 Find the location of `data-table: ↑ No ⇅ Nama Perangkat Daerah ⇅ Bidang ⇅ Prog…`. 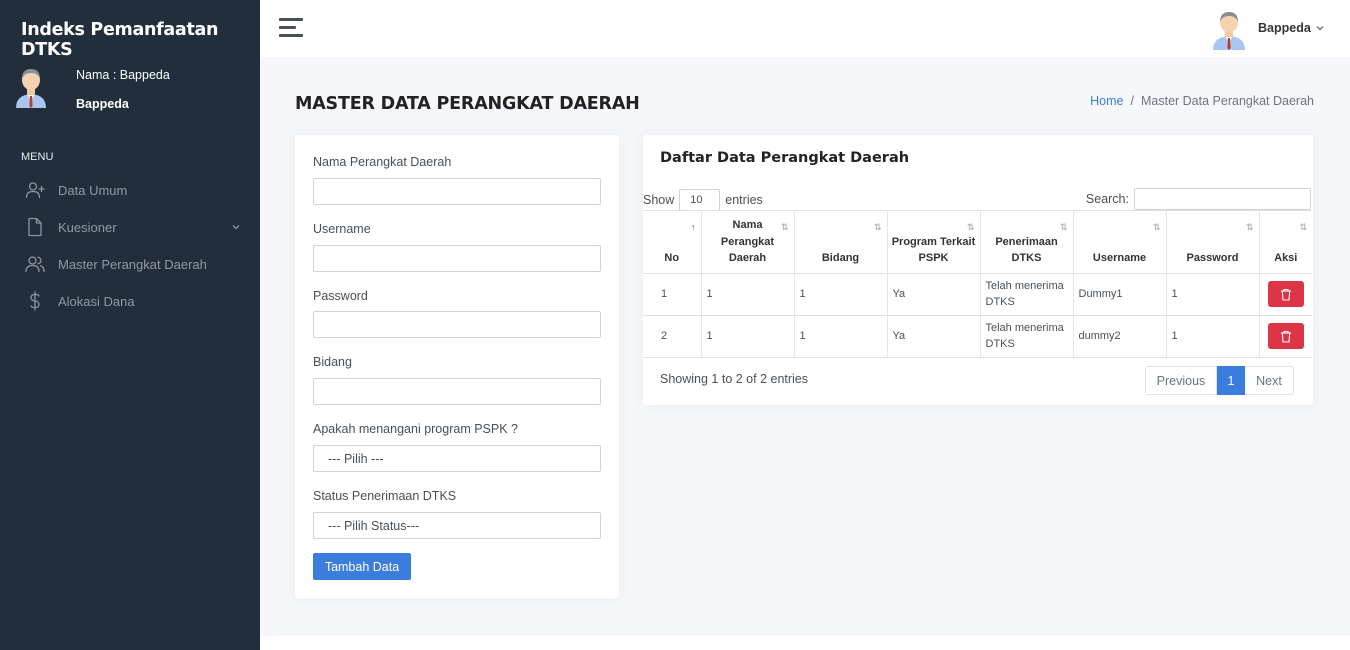

data-table: ↑ No ⇅ Nama Perangkat Daerah ⇅ Bidang ⇅ Prog… is located at coordinates (977, 284).